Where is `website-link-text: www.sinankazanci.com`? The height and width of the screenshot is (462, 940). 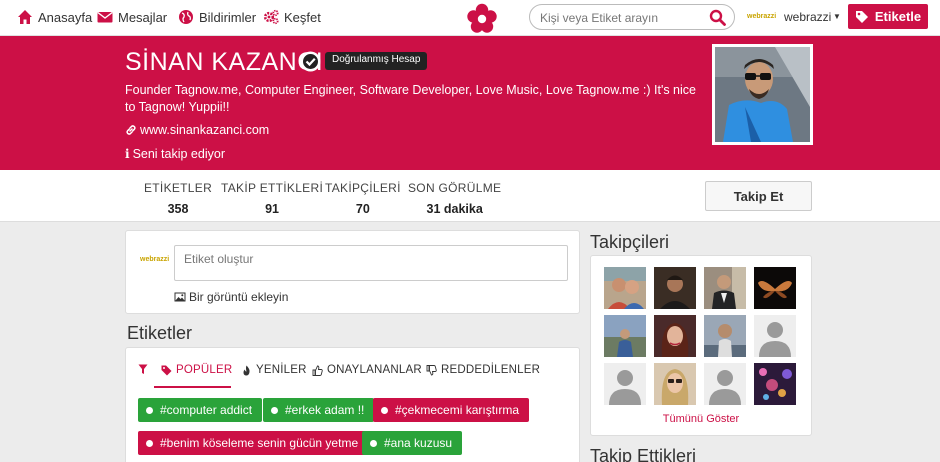
website-link-text: www.sinankazanci.com is located at coordinates (205, 130).